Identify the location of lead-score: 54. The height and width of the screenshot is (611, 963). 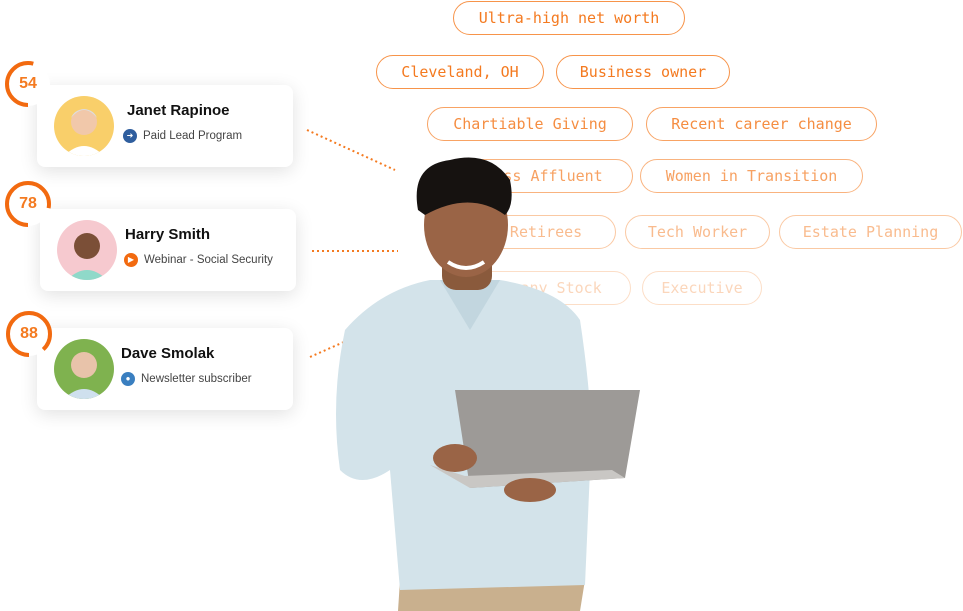
(28, 83).